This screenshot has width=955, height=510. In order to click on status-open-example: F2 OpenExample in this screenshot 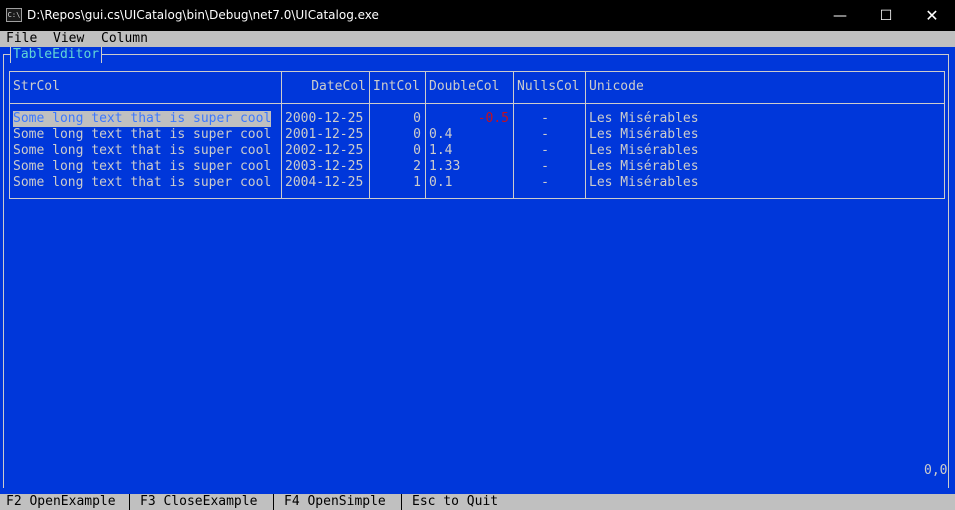, I will do `click(61, 502)`.